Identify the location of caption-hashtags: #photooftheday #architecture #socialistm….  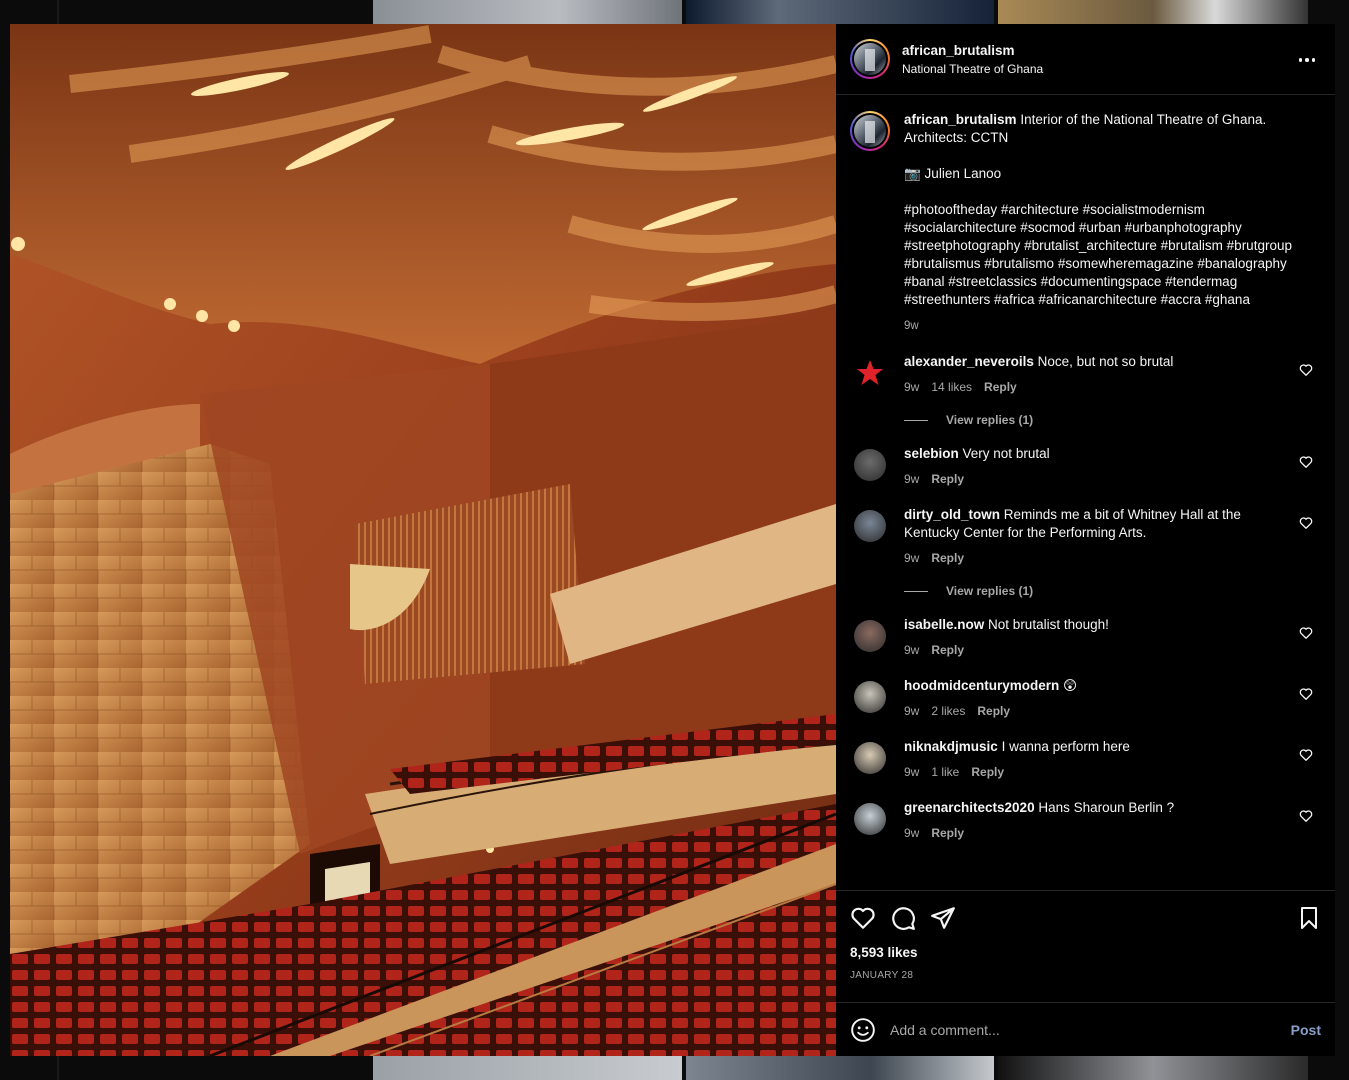
(1099, 255).